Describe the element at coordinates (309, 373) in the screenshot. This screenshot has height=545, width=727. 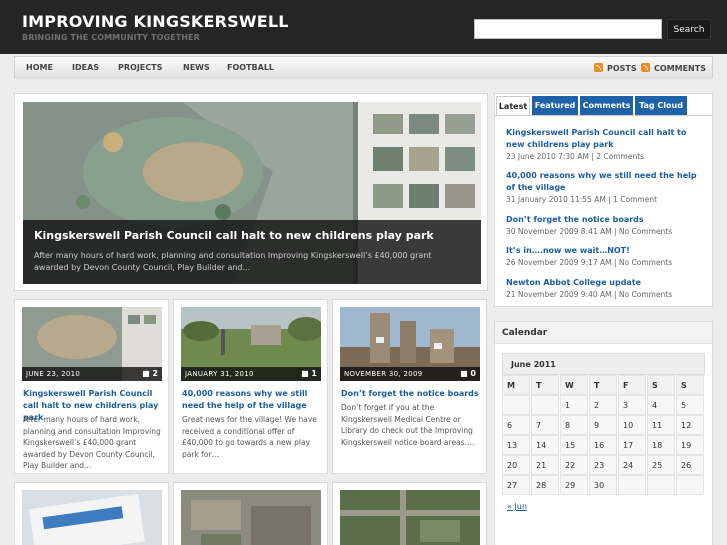
I see `comment-count: ■ 1` at that location.